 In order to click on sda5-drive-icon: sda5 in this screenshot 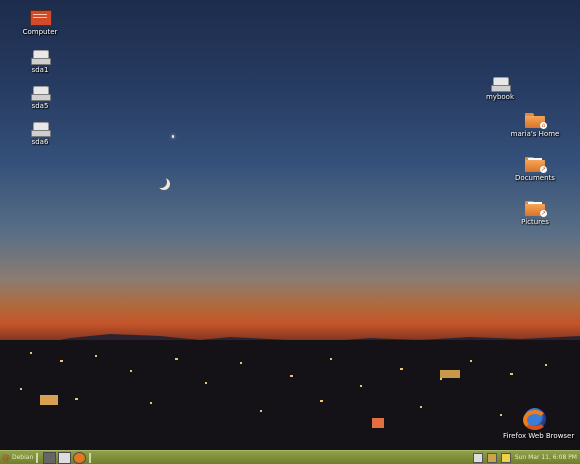, I will do `click(40, 98)`.